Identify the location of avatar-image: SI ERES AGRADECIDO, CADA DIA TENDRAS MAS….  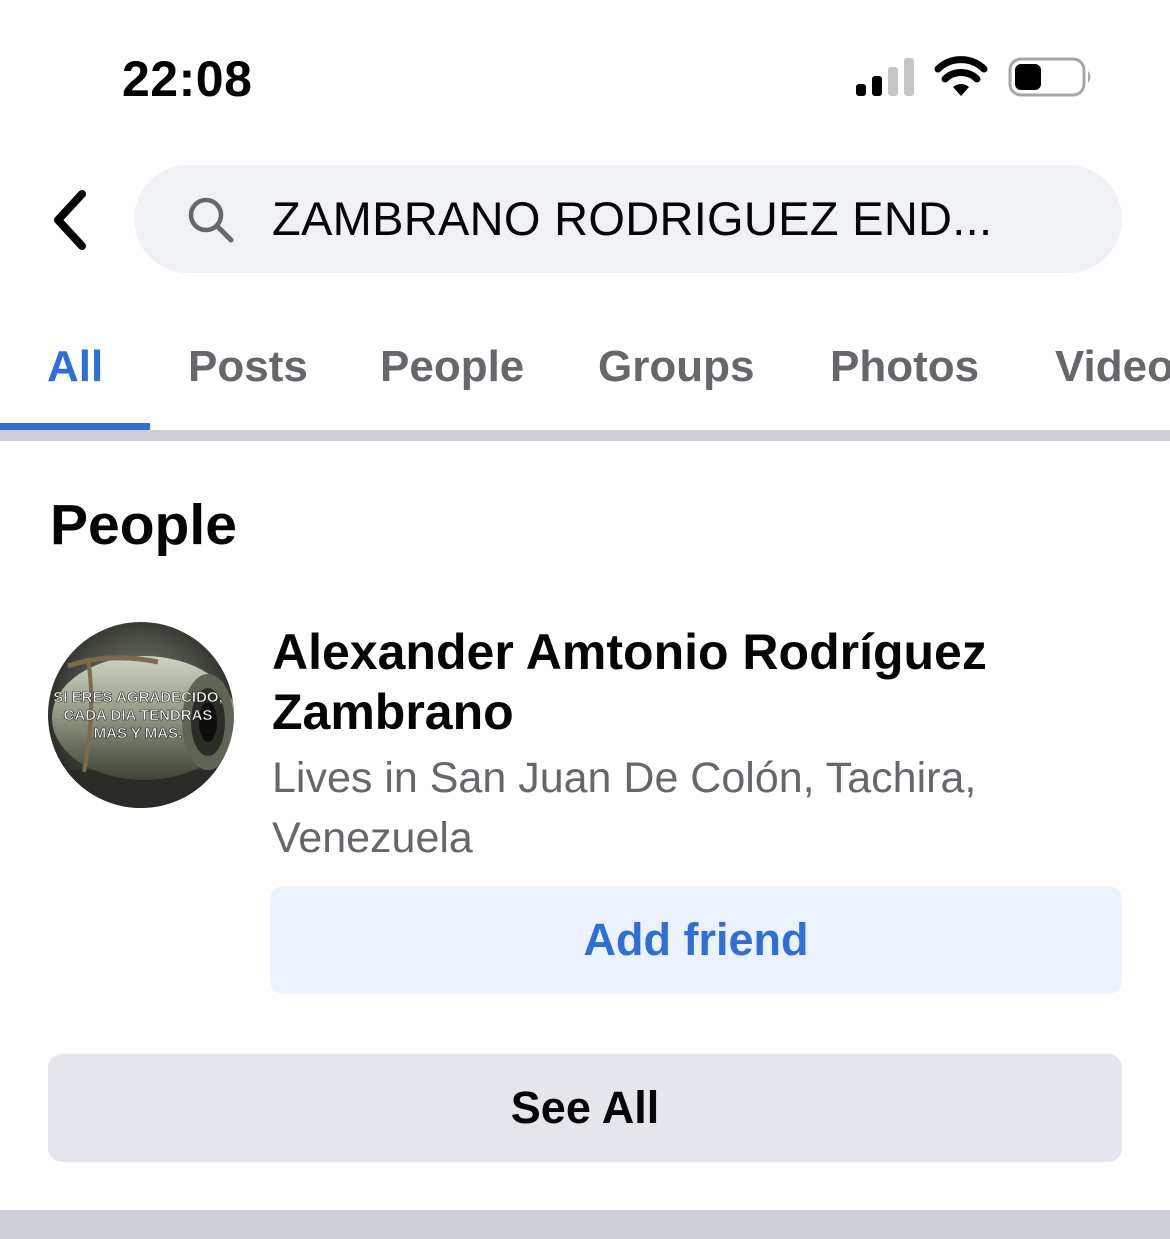
(141, 715).